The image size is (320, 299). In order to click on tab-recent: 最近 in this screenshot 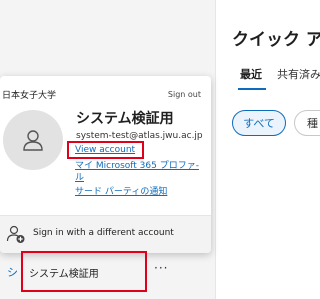, I will do `click(251, 74)`.